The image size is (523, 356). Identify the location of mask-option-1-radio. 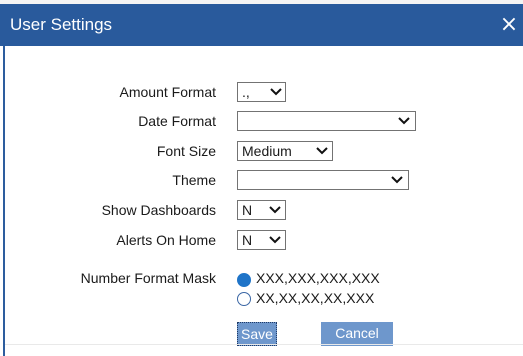
(244, 280).